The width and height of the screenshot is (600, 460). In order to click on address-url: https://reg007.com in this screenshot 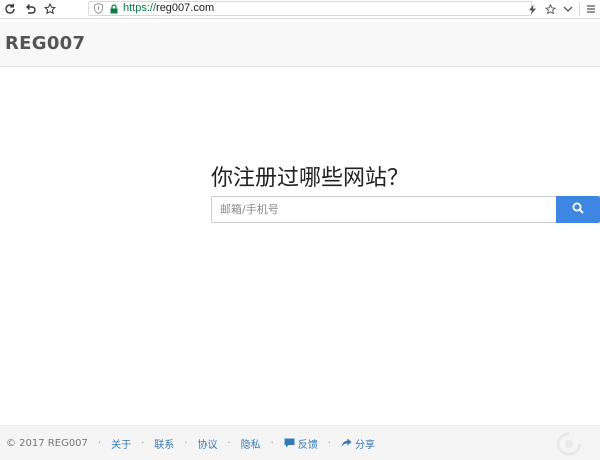, I will do `click(168, 8)`.